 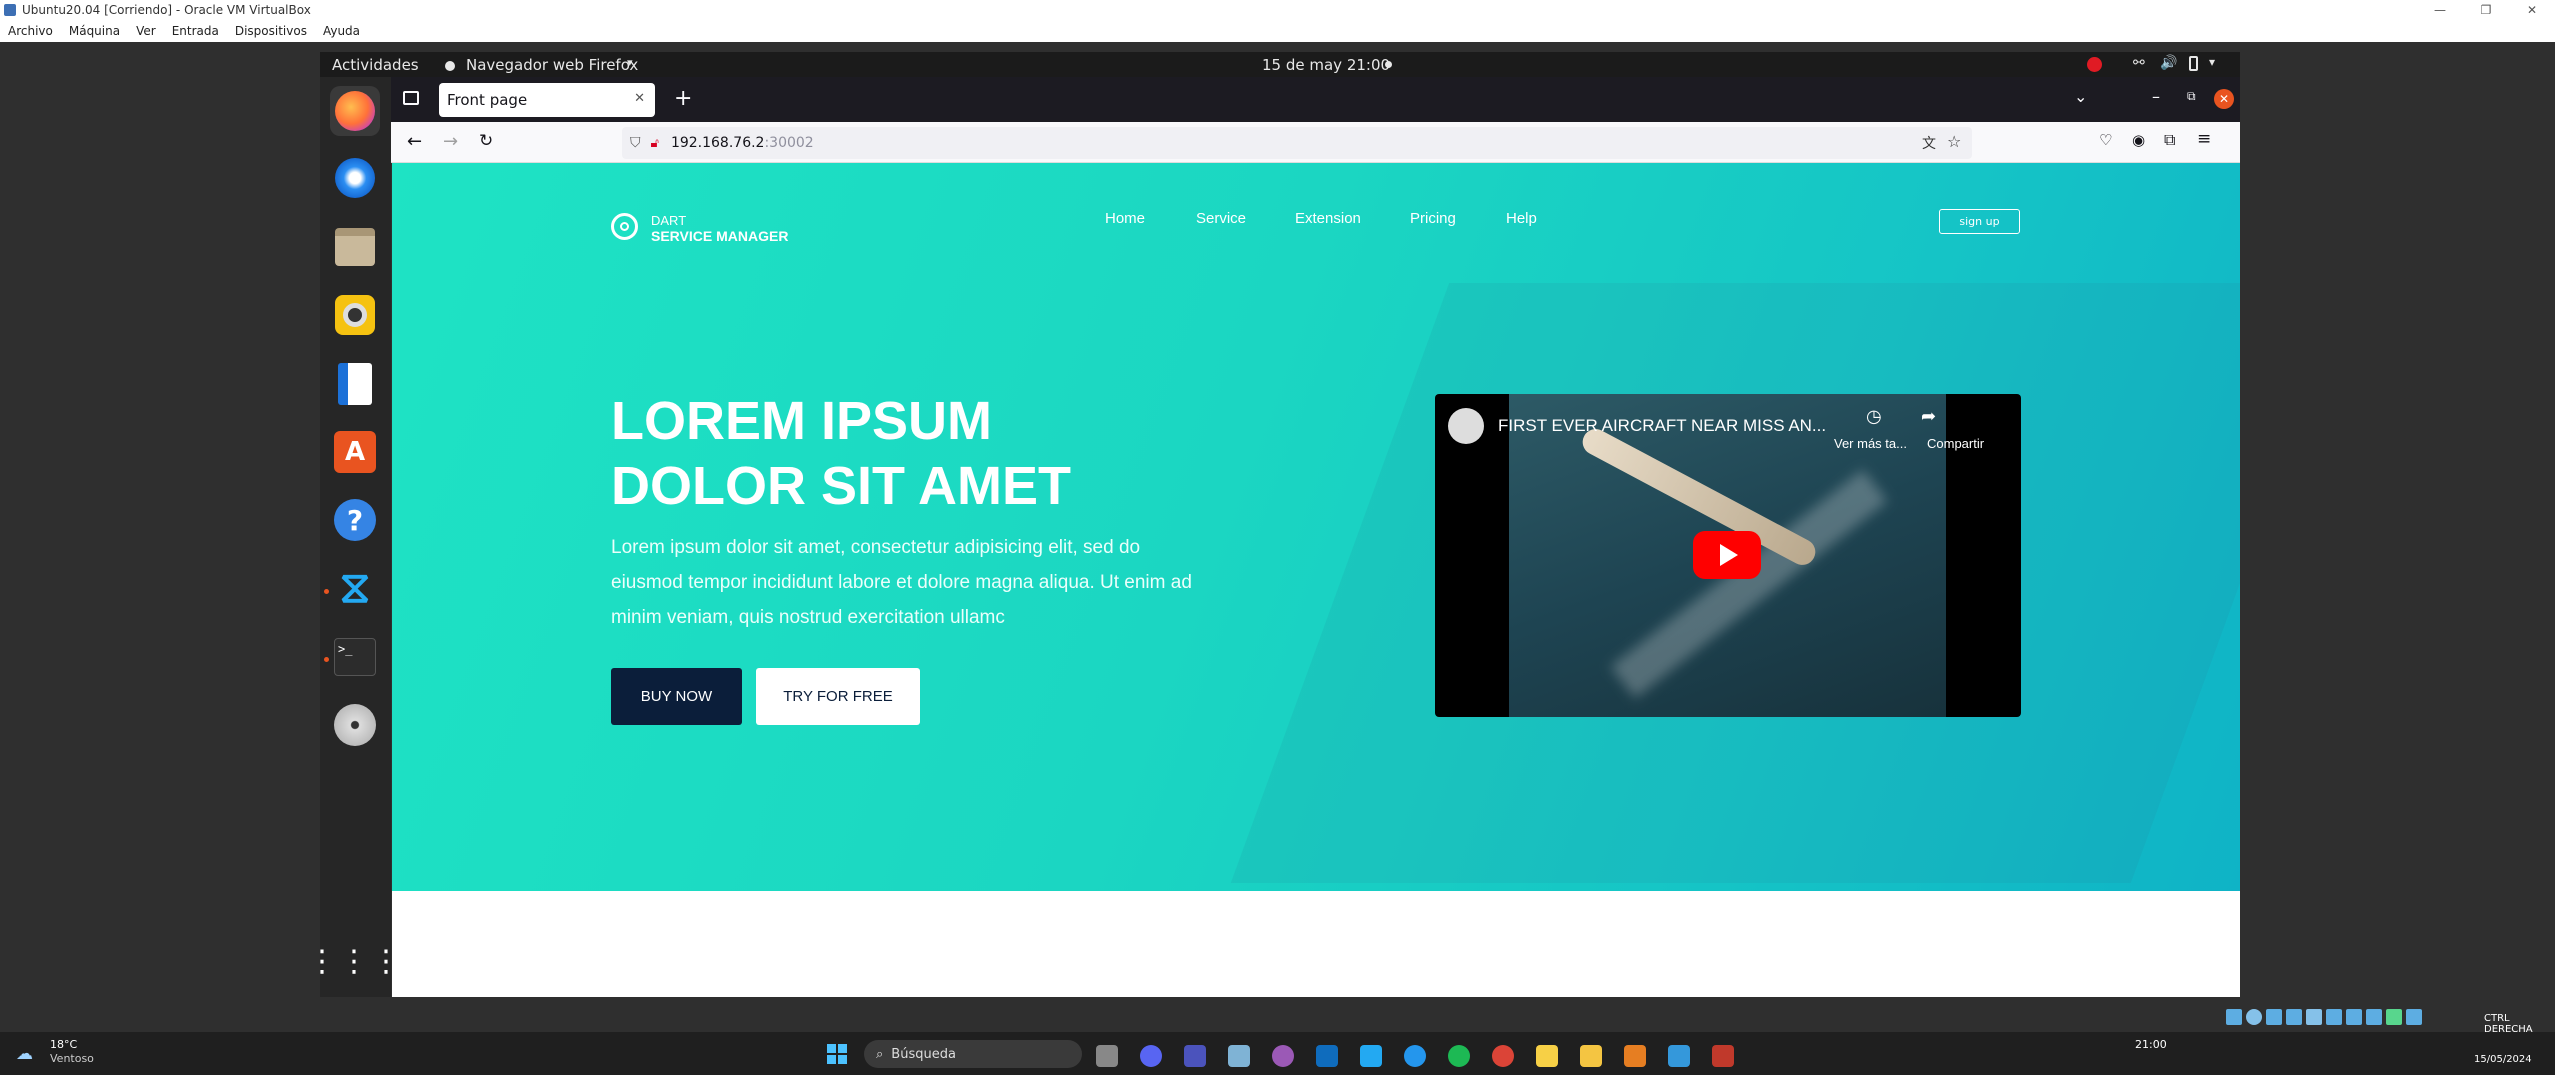 I want to click on menu-icon: ≡, so click(x=2204, y=139).